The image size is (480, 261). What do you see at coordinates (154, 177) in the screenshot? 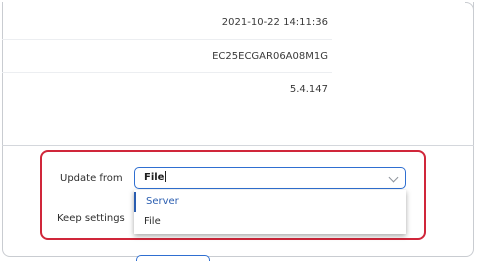
I see `update-from-value: File` at bounding box center [154, 177].